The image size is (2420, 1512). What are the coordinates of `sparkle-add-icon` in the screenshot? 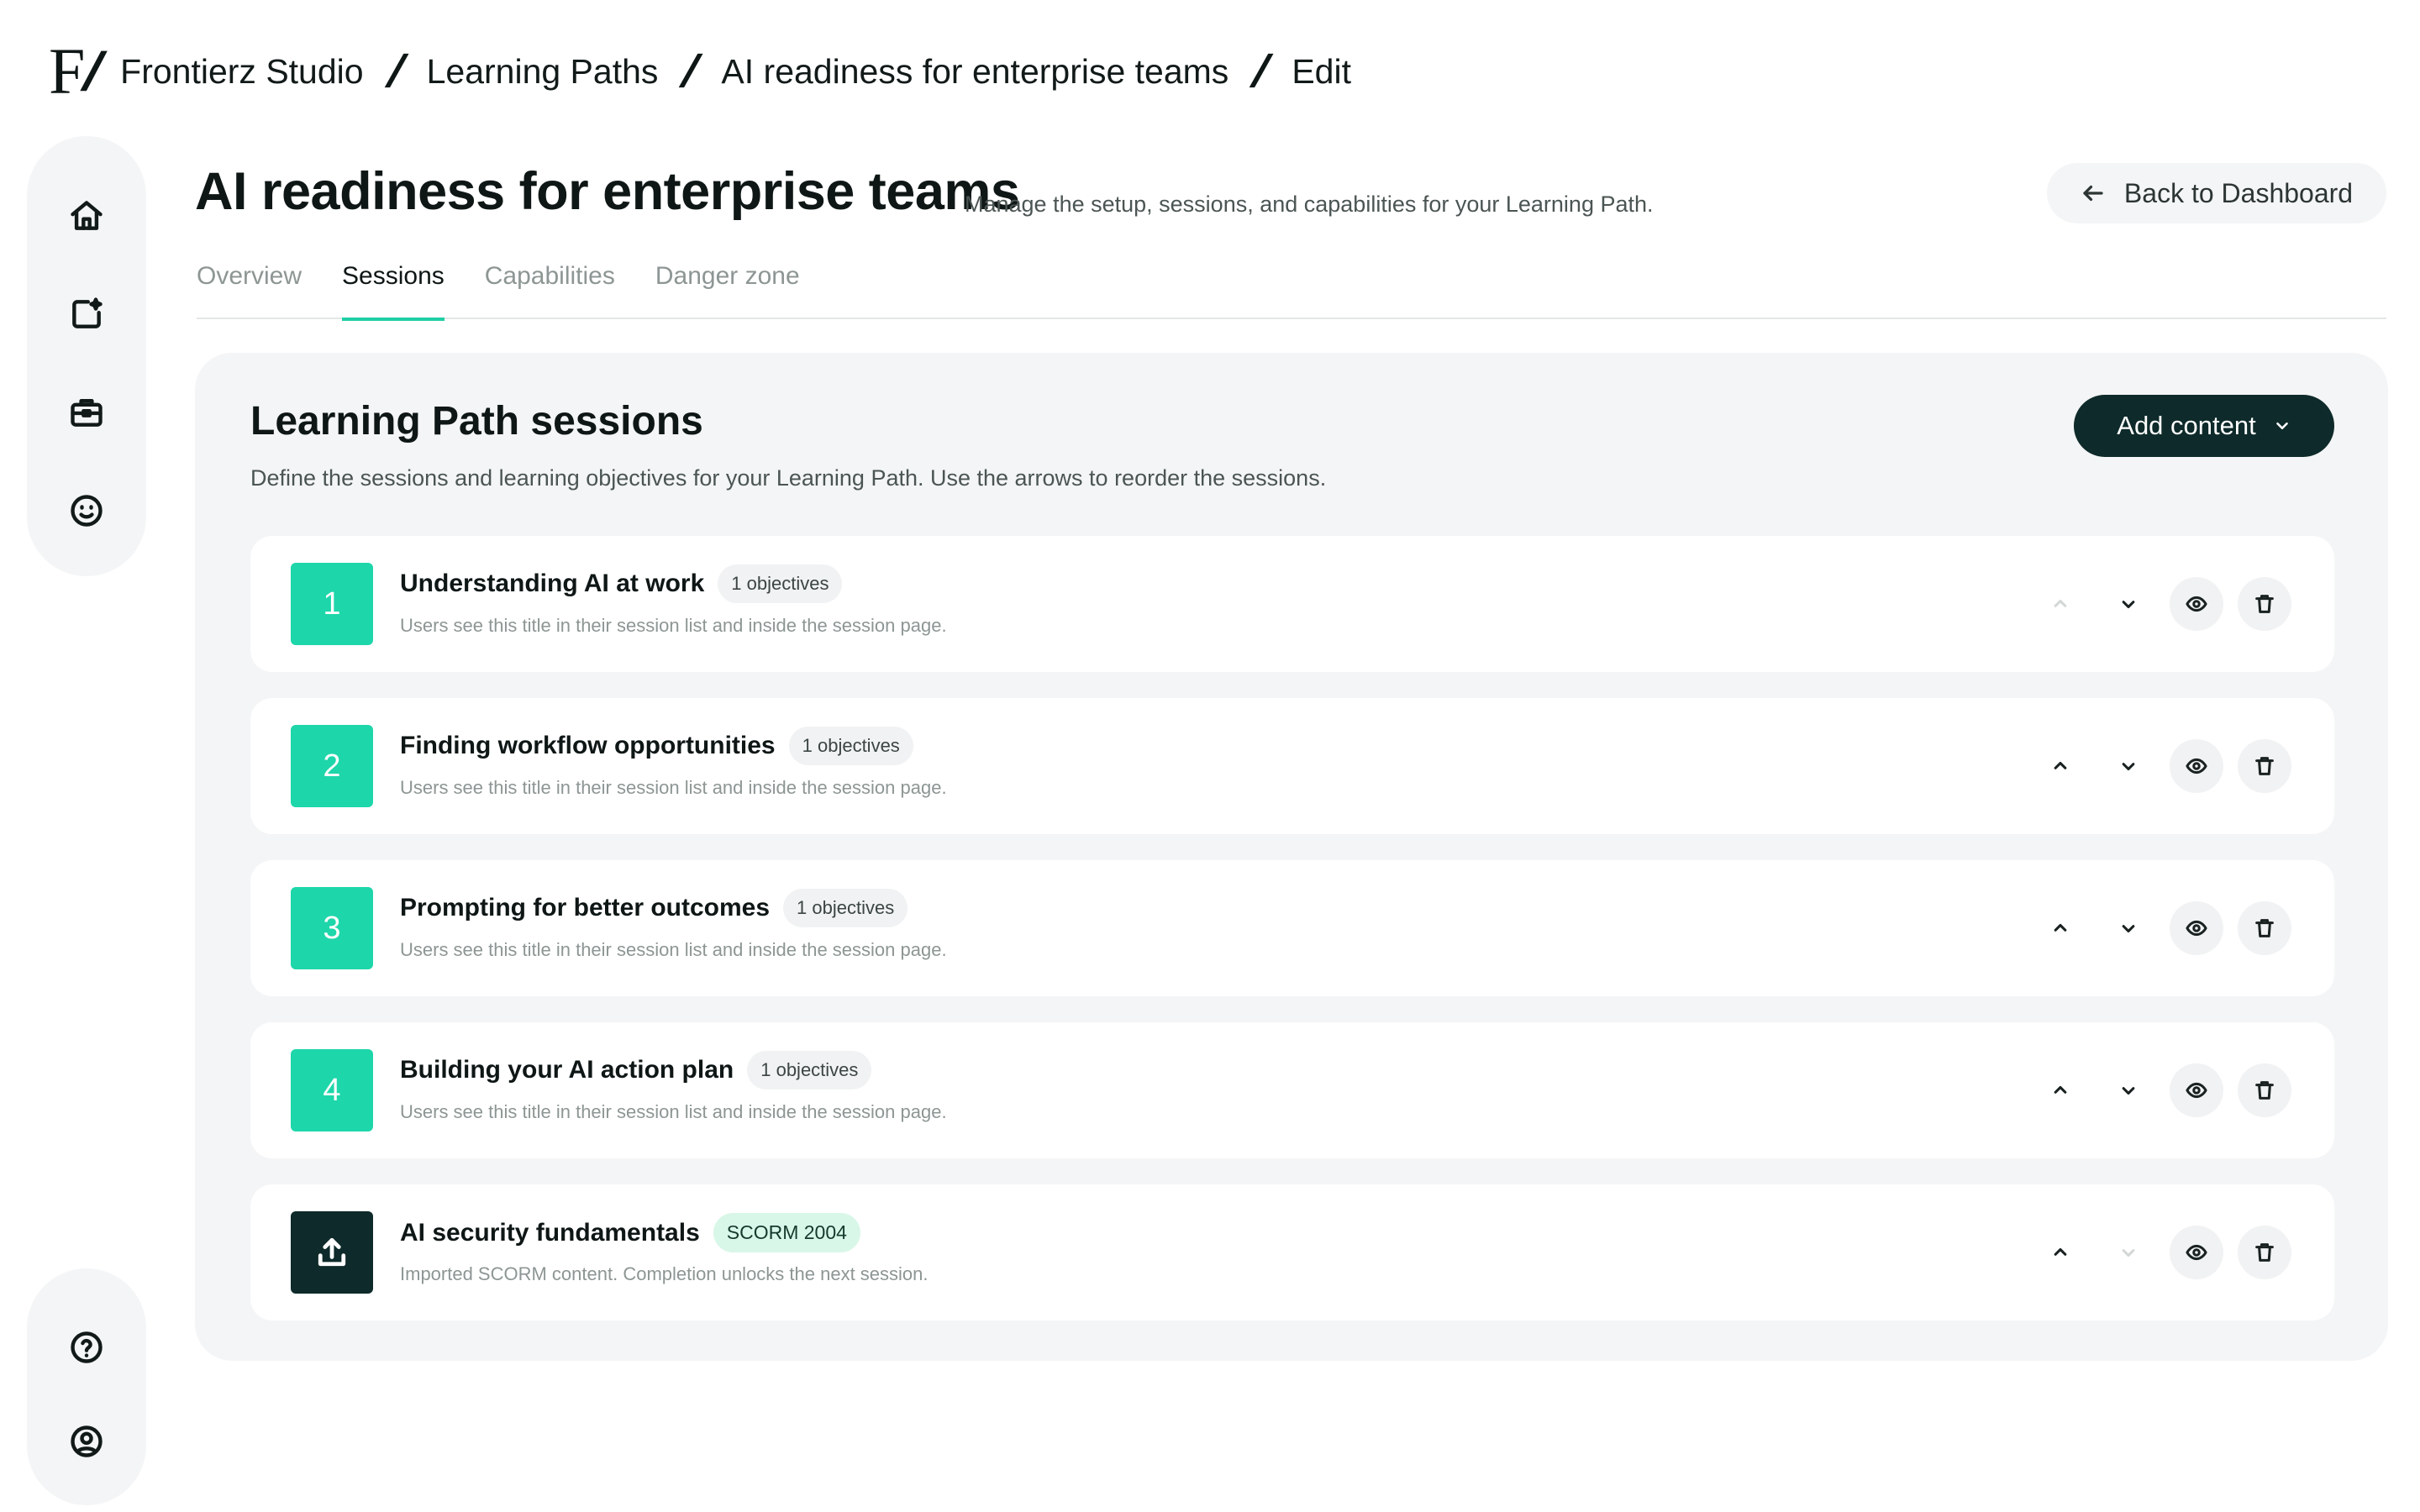 It's located at (87, 312).